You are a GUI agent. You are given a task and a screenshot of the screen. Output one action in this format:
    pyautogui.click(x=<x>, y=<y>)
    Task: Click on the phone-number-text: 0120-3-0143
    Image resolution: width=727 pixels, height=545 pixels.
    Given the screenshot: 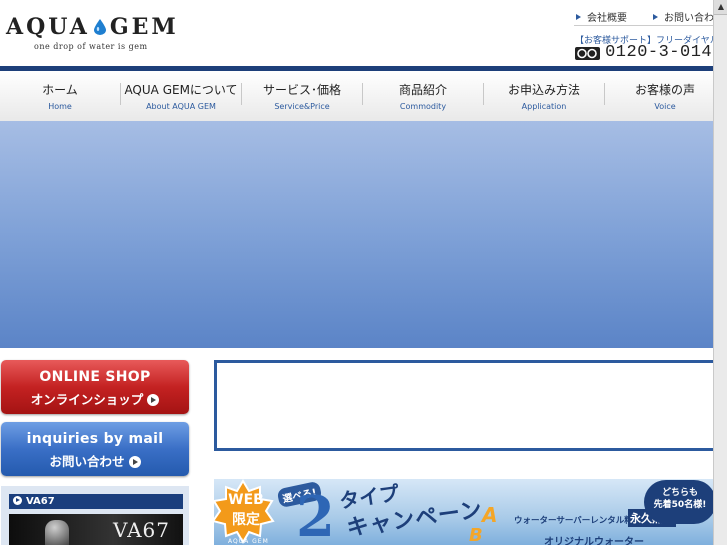 What is the action you would take?
    pyautogui.click(x=664, y=52)
    